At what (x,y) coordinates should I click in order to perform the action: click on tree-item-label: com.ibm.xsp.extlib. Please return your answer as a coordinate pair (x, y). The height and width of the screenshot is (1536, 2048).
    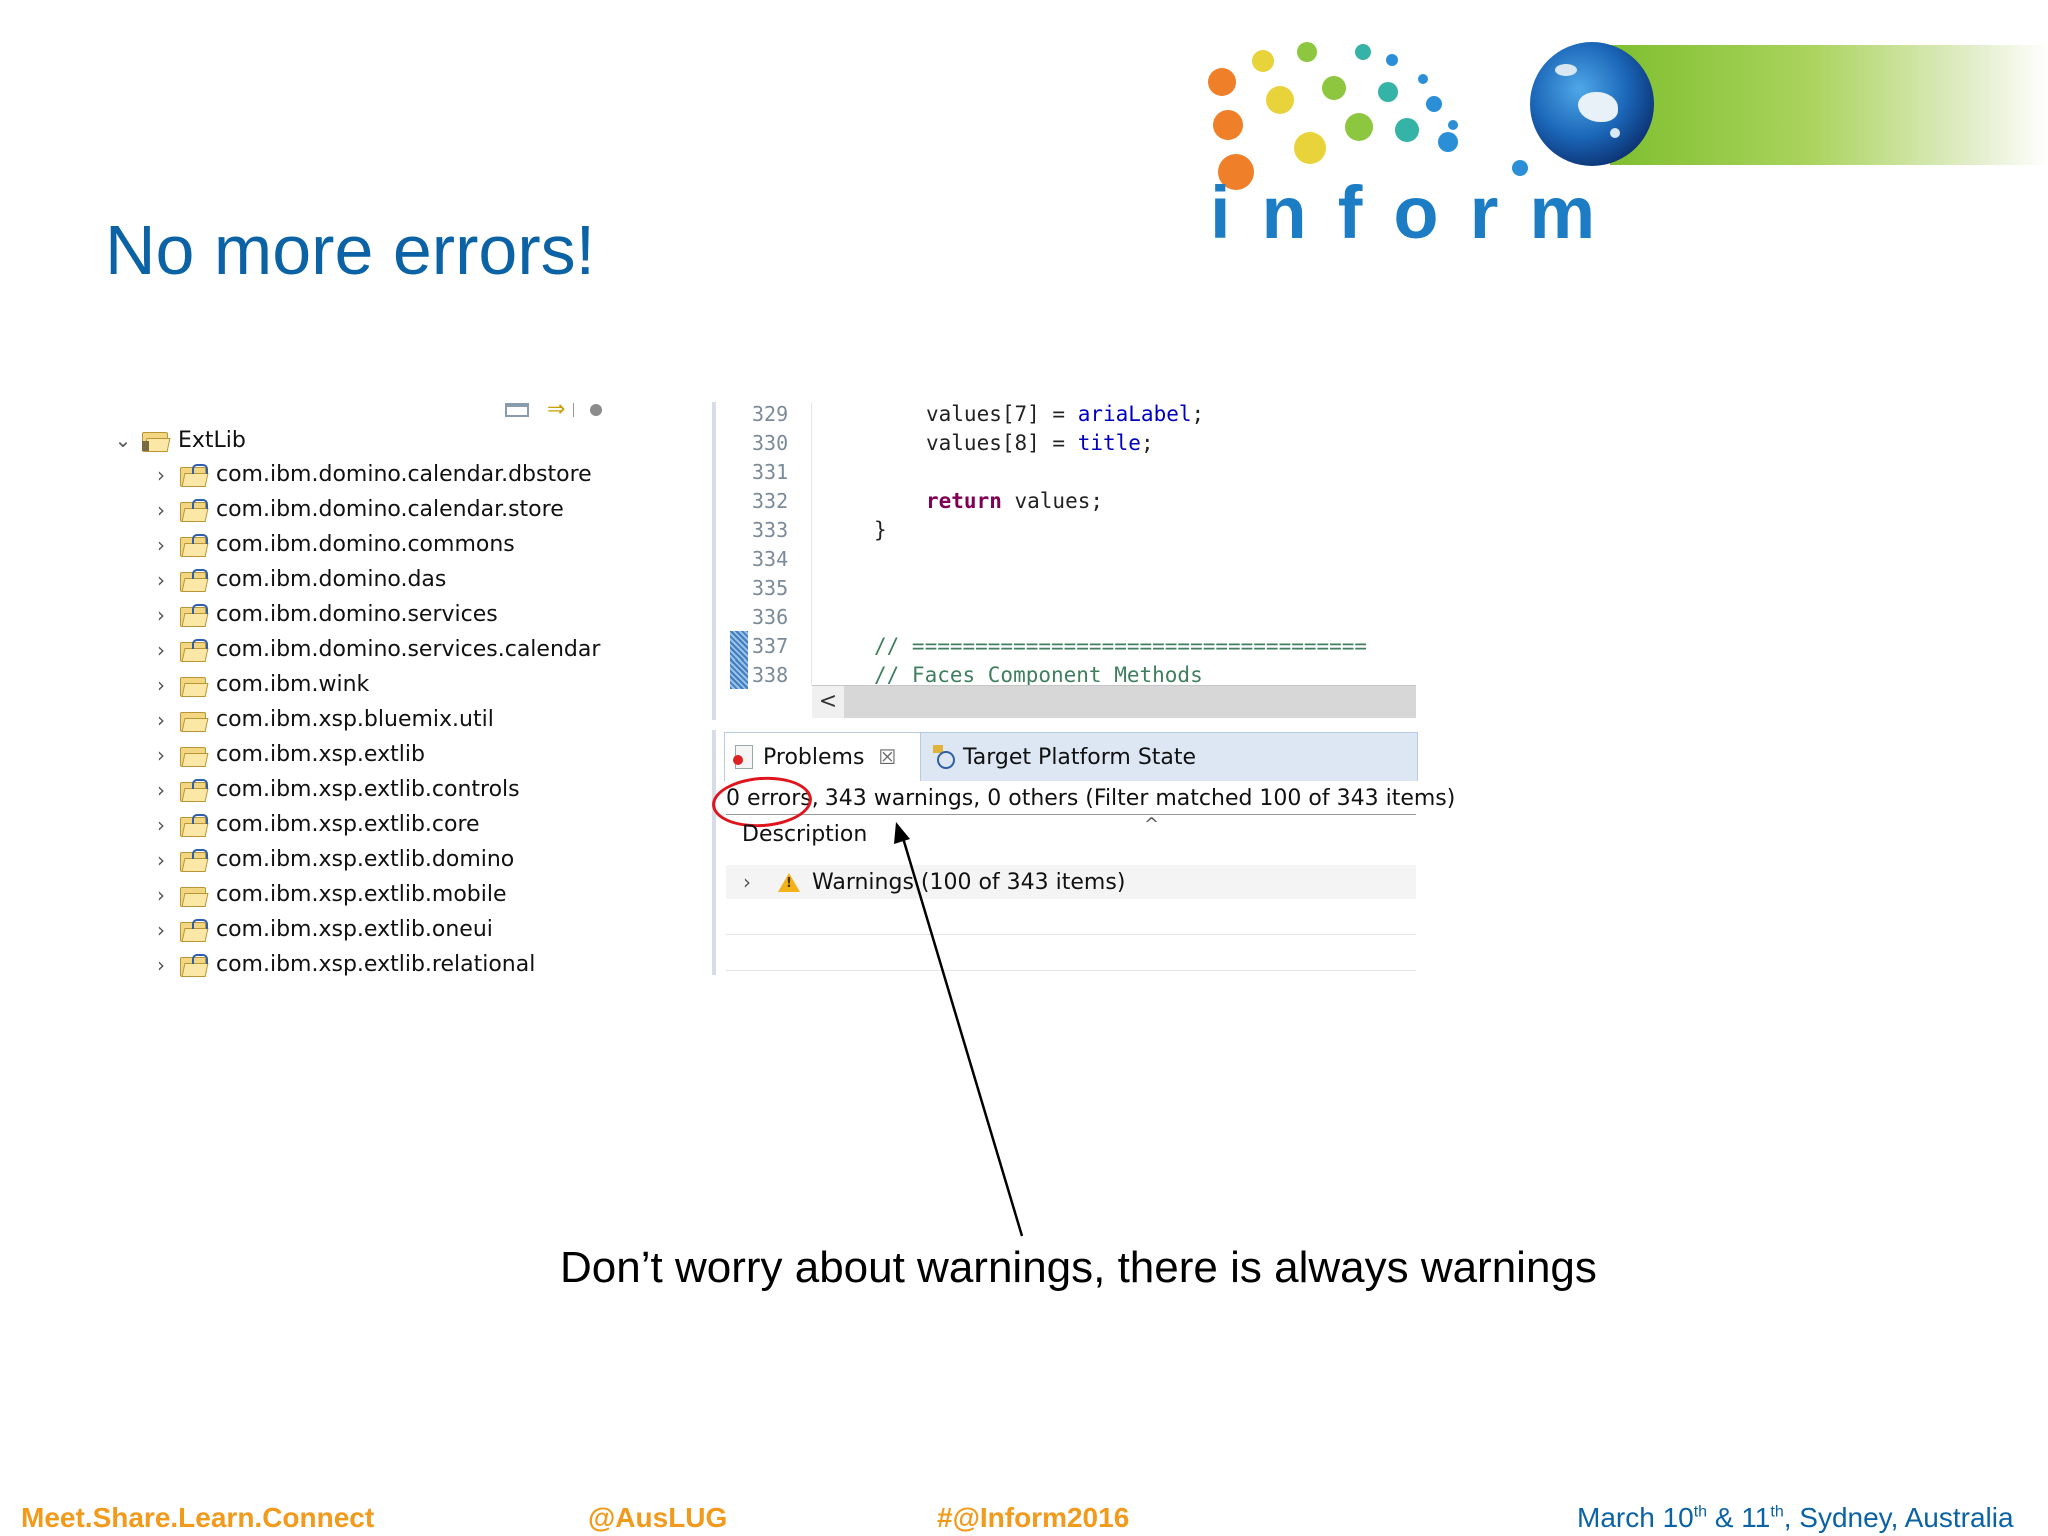
    Looking at the image, I should click on (320, 754).